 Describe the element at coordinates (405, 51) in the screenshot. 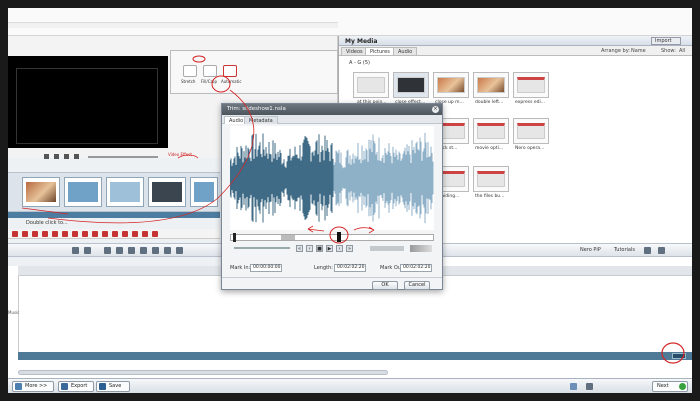

I see `tab-audio: Audio` at that location.